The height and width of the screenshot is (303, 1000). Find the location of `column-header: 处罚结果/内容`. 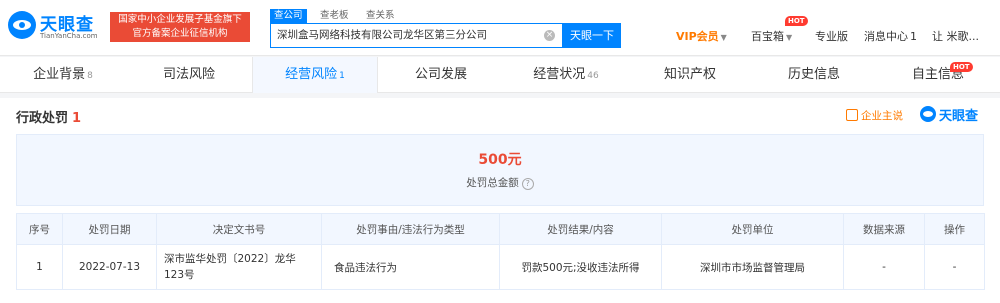

column-header: 处罚结果/内容 is located at coordinates (580, 229).